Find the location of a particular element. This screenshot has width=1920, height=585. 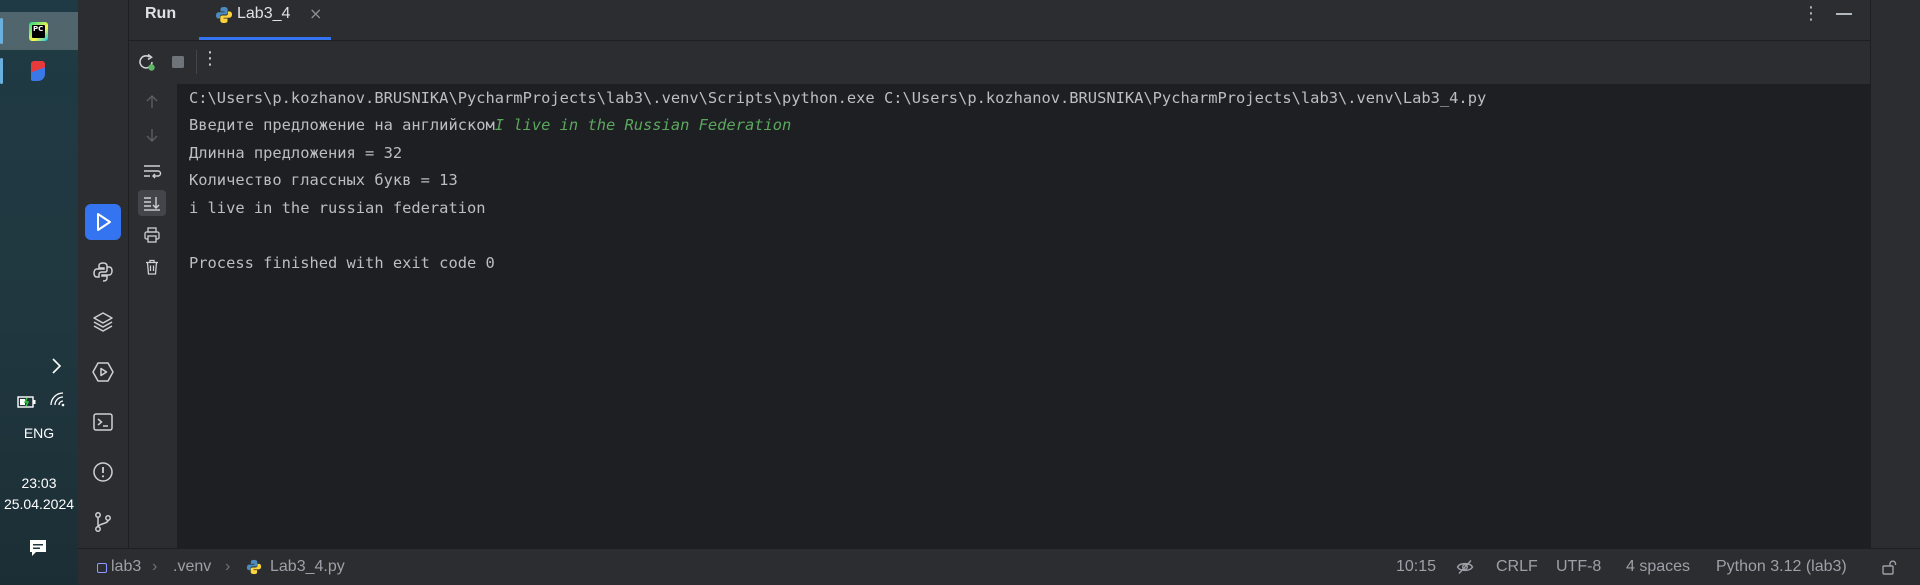

trash-icon is located at coordinates (152, 267).